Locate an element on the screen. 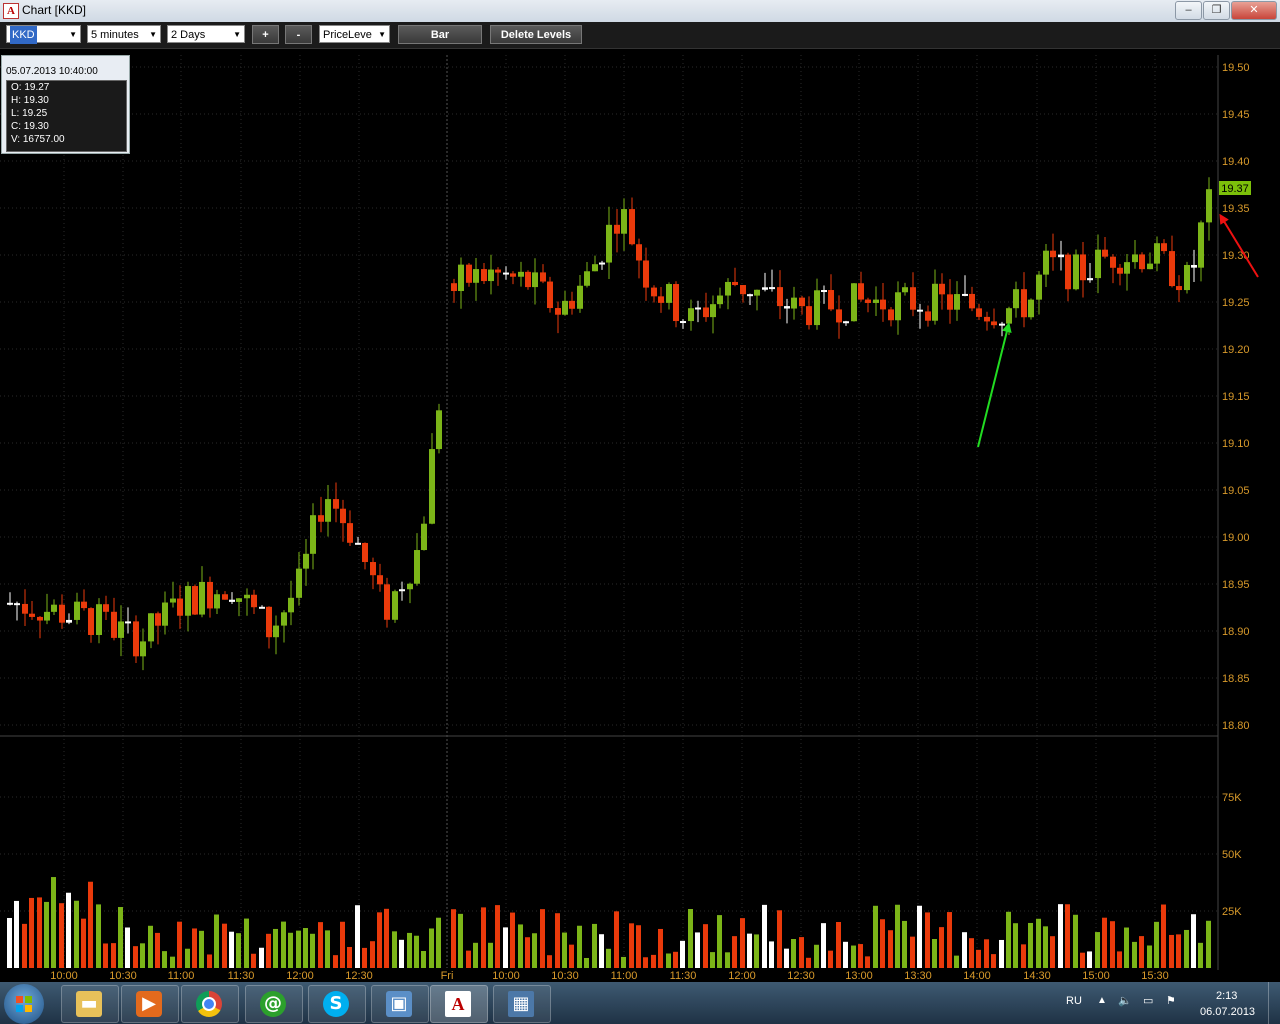  chart-type-button: Bar is located at coordinates (440, 34).